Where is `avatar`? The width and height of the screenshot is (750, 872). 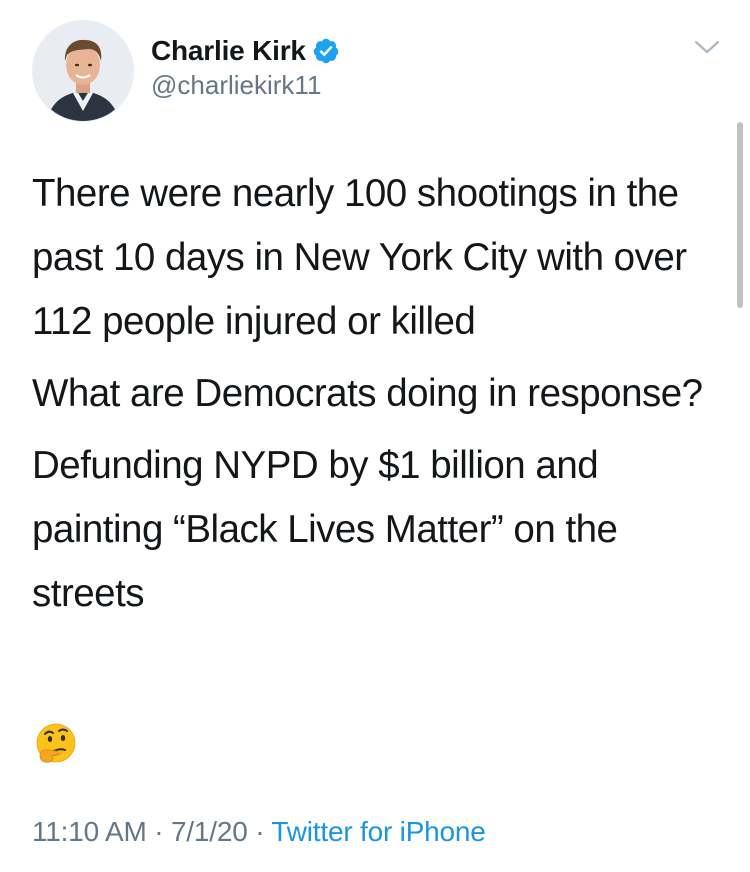 avatar is located at coordinates (83, 71).